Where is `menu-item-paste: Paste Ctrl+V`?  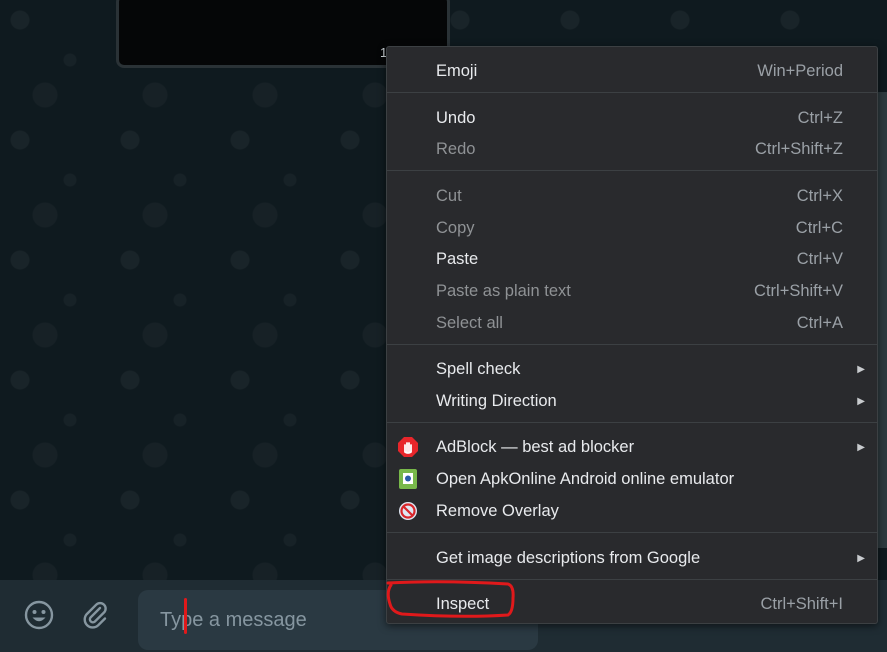
menu-item-paste: Paste Ctrl+V is located at coordinates (632, 259).